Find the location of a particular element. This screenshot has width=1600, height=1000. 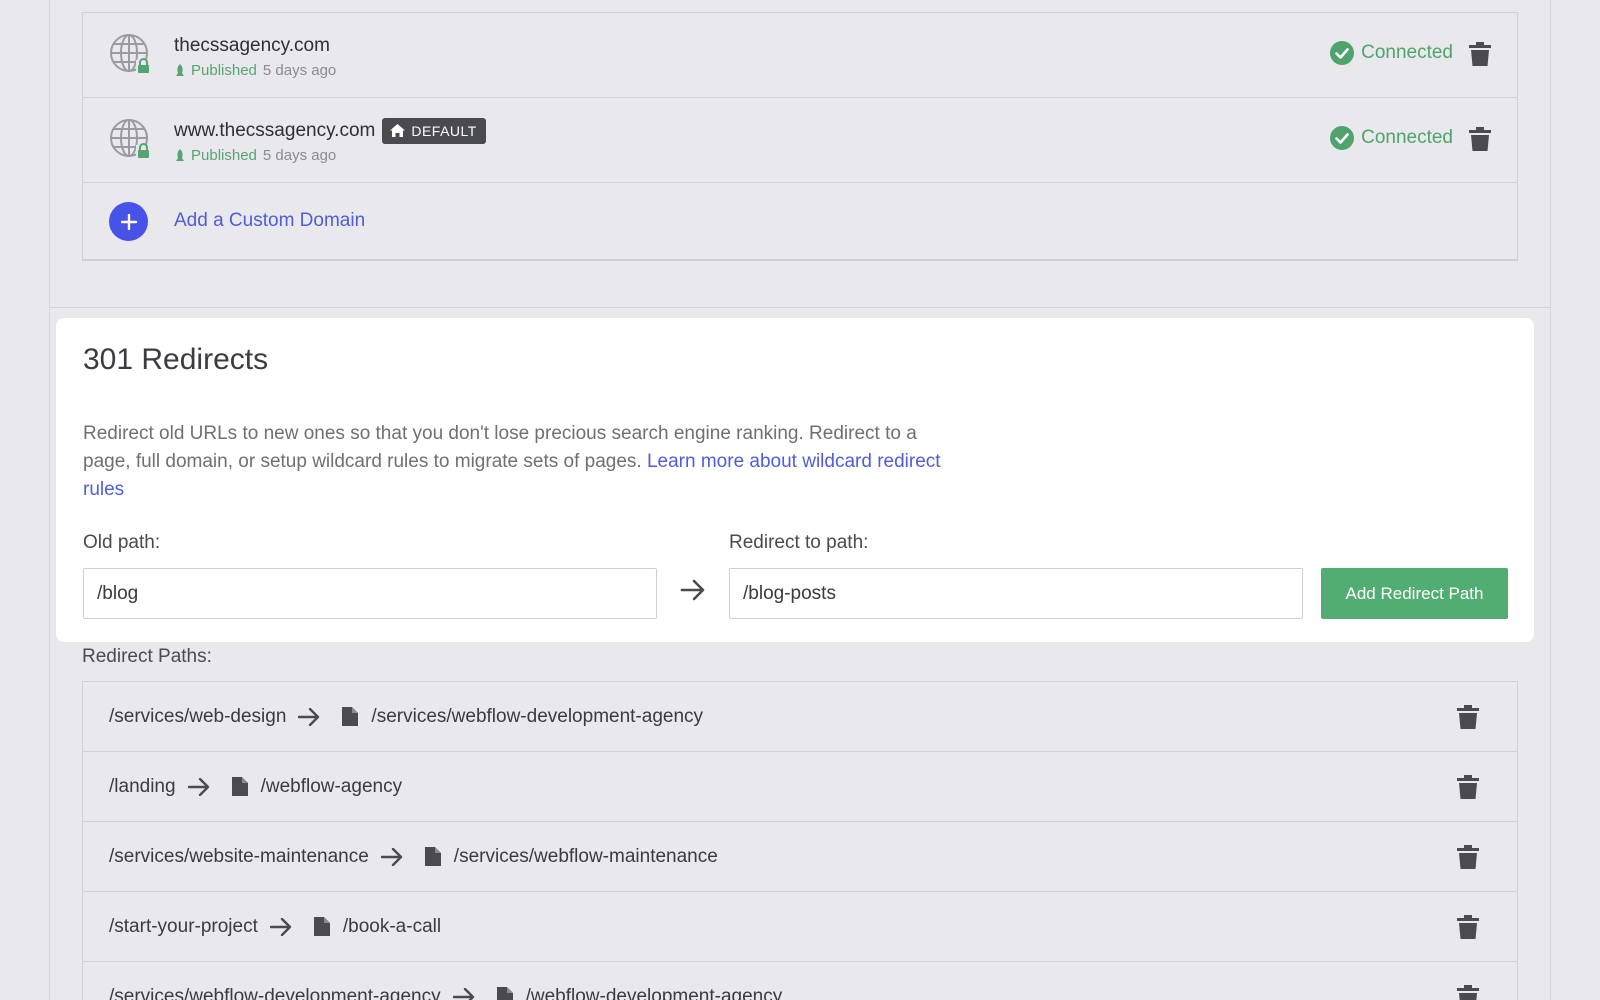

redirects-title: 301 Redirects is located at coordinates (176, 359).